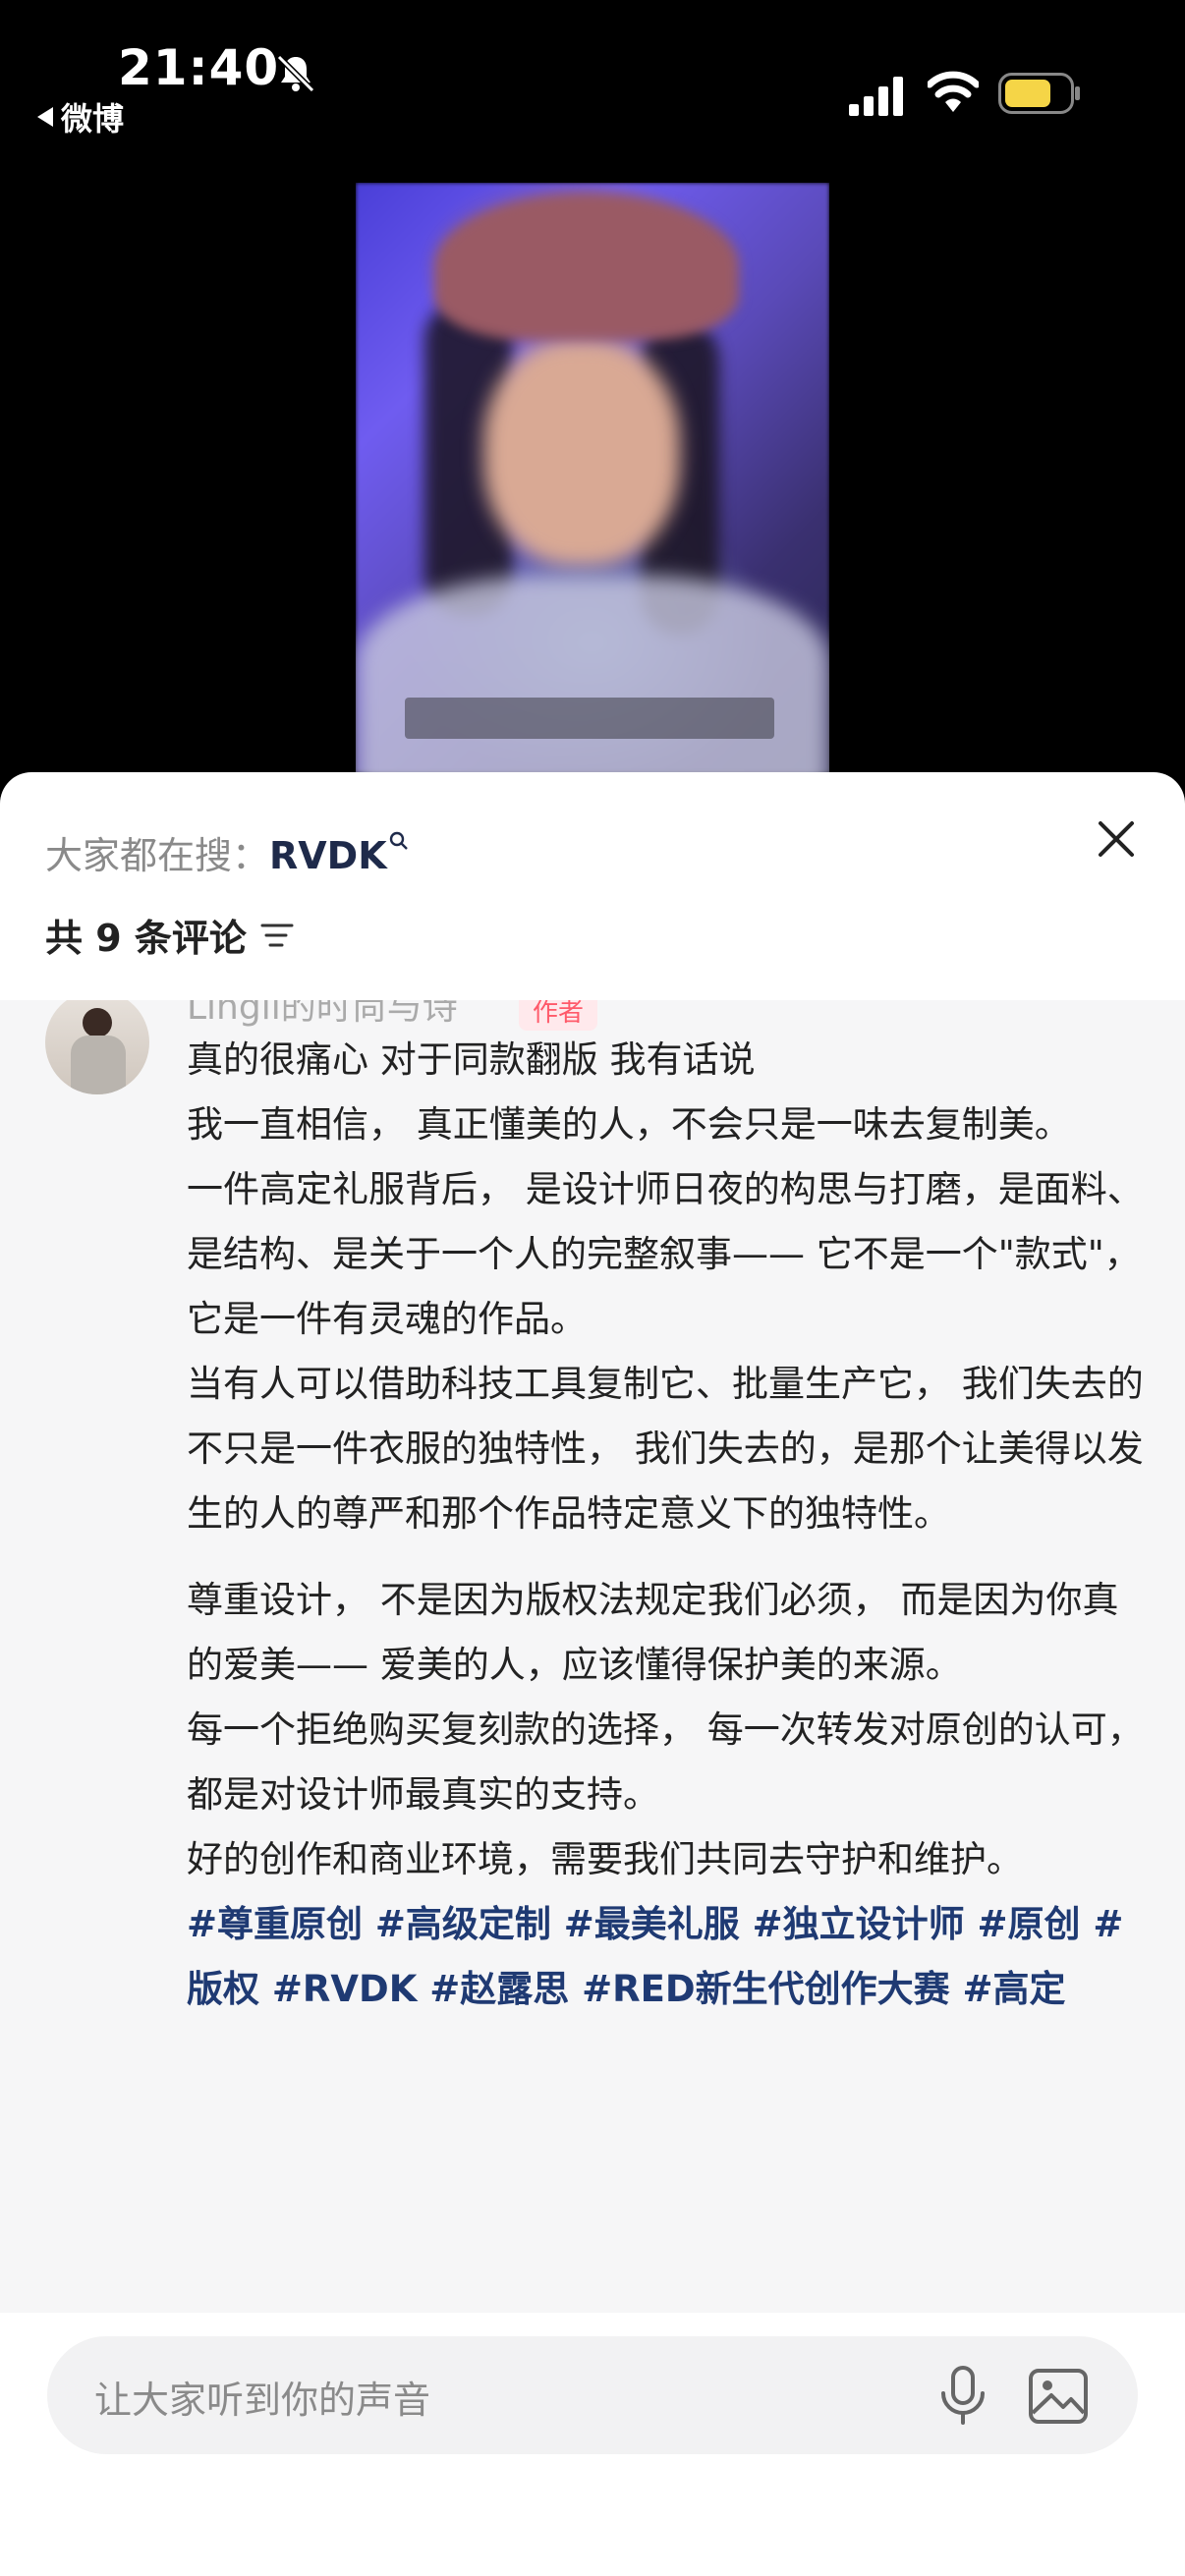 Image resolution: width=1185 pixels, height=2576 pixels. What do you see at coordinates (199, 67) in the screenshot?
I see `status-time: 21:40` at bounding box center [199, 67].